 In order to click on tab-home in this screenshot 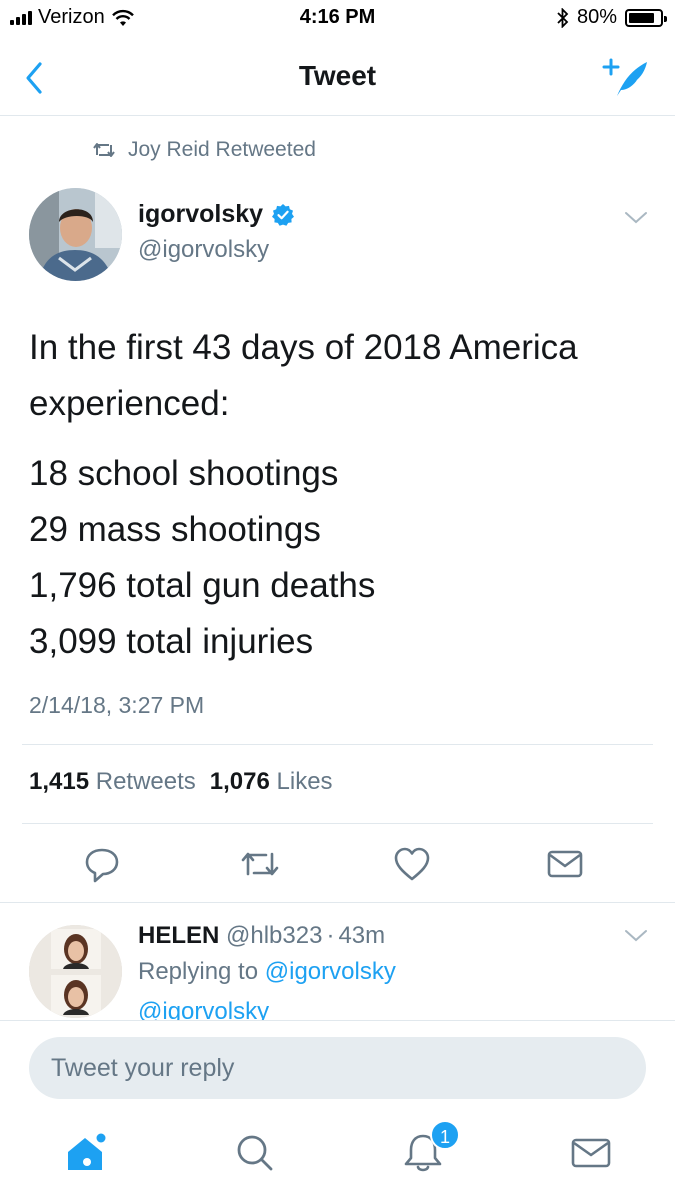, I will do `click(87, 1153)`.